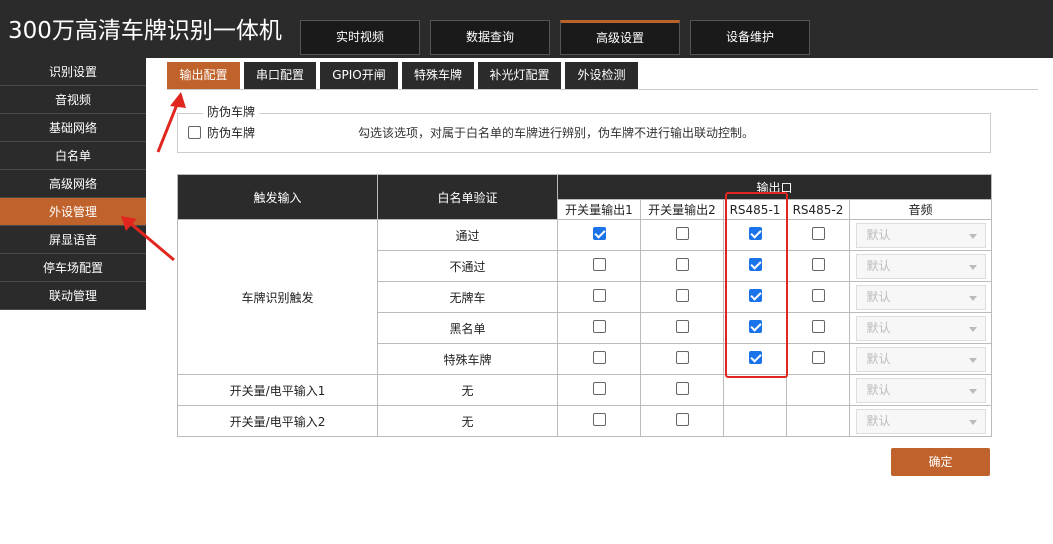  What do you see at coordinates (750, 37) in the screenshot?
I see `top-tab-device-maintenance: 设备维护` at bounding box center [750, 37].